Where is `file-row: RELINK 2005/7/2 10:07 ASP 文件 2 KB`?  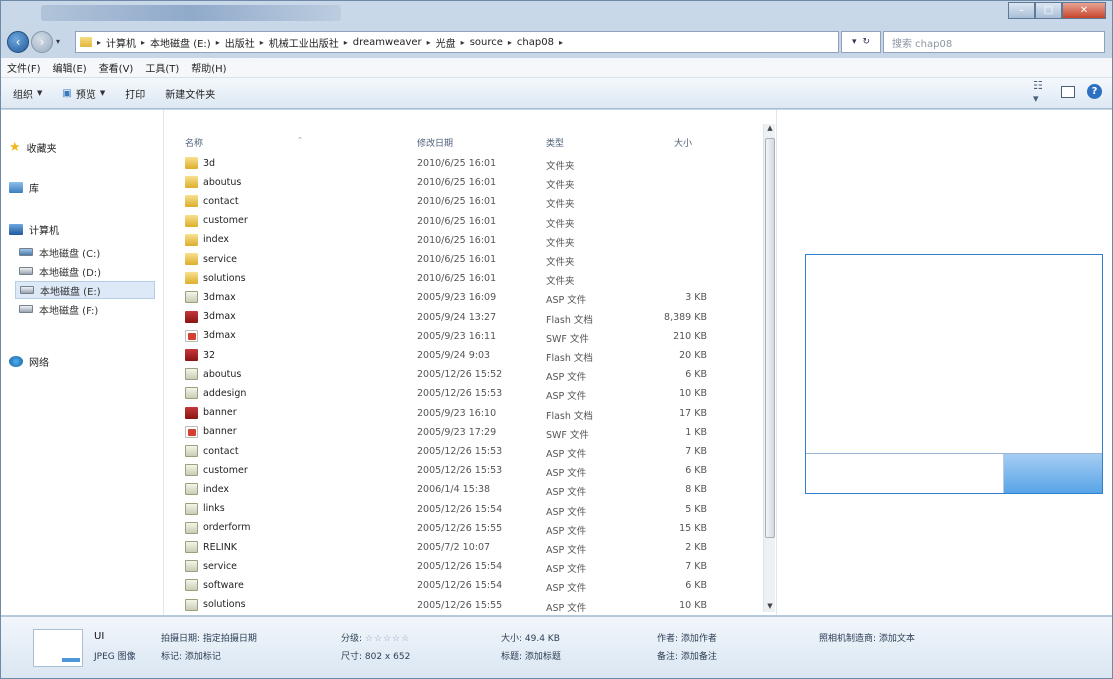
file-row: RELINK 2005/7/2 10:07 ASP 文件 2 KB is located at coordinates (464, 547).